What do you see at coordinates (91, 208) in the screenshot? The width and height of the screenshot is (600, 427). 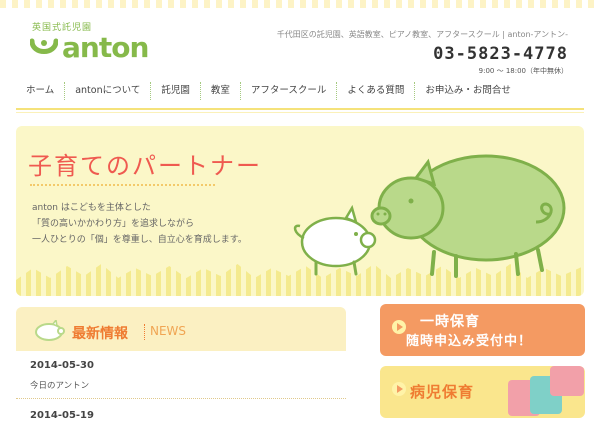 I see `hero-line-1: anton はこどもを主体とした` at bounding box center [91, 208].